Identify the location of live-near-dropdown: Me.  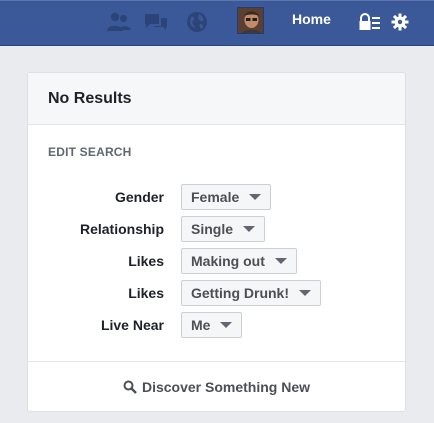
(212, 325).